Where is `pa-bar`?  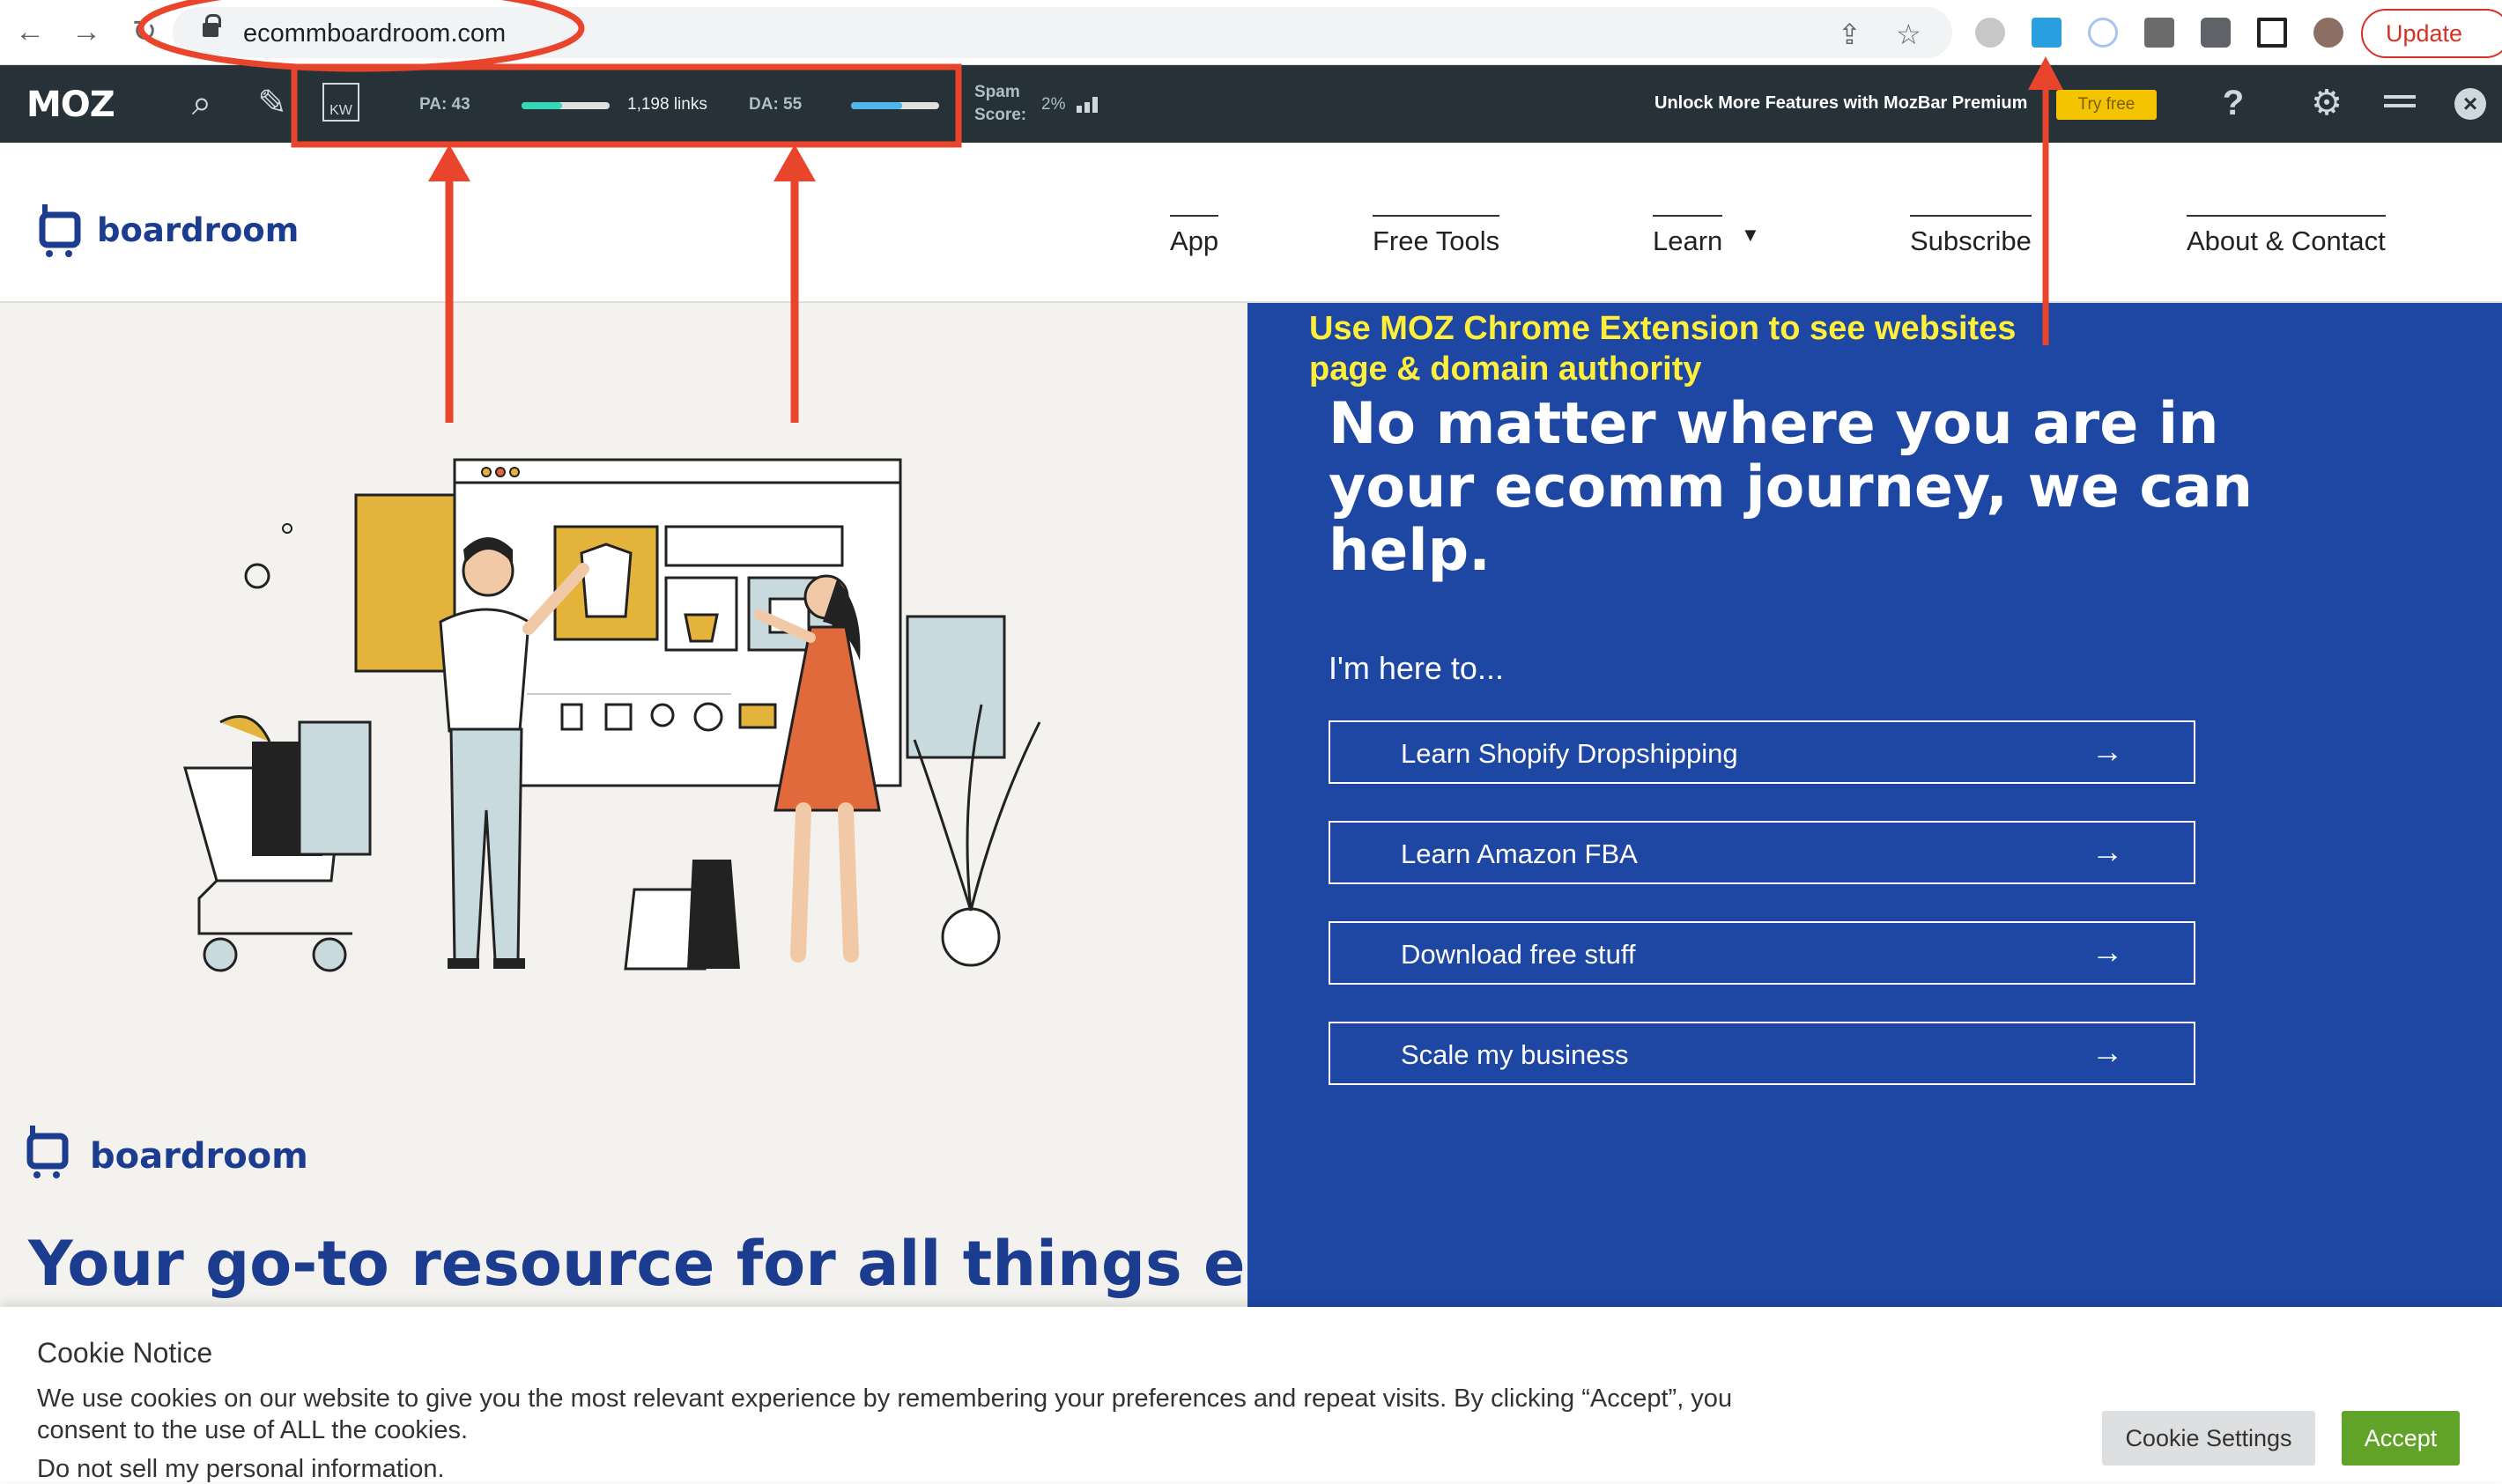 pa-bar is located at coordinates (566, 105).